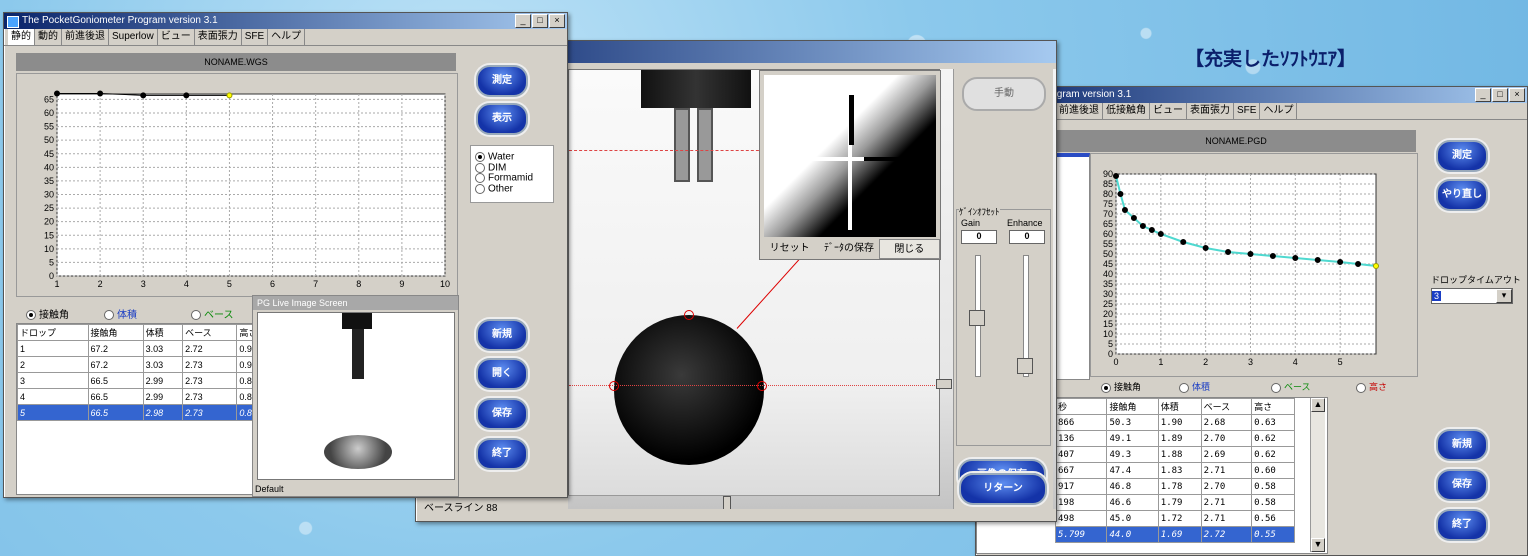 This screenshot has width=1528, height=556. I want to click on x-tick-label: 3, so click(1250, 362).